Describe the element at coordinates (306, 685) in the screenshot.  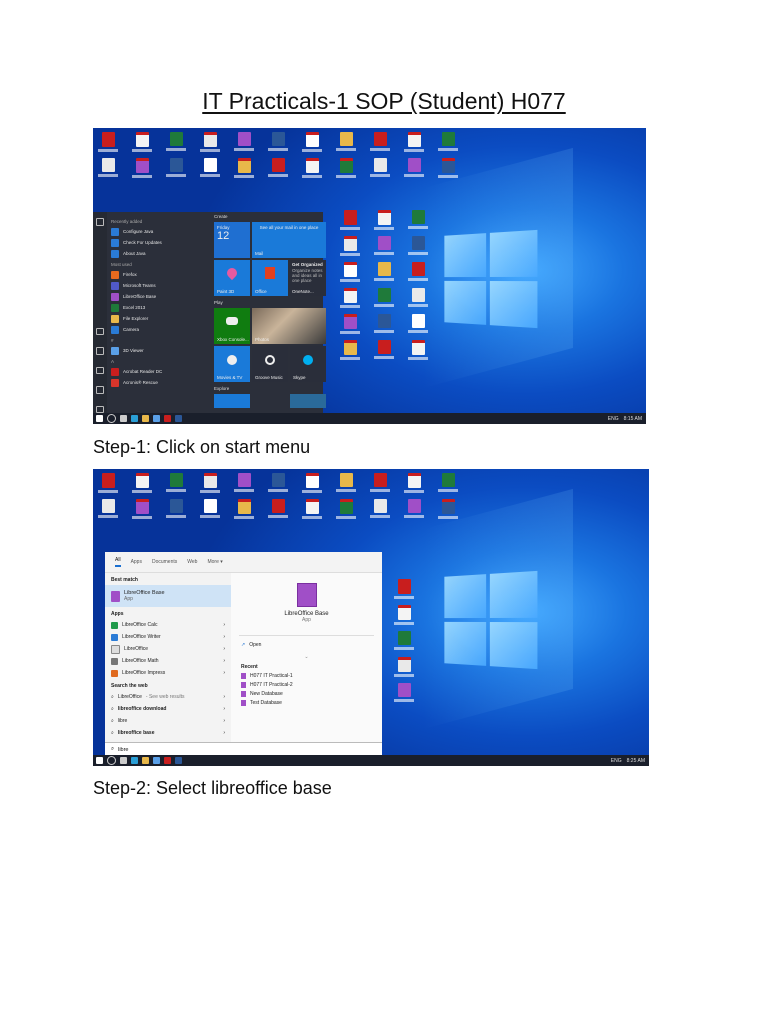
I see `recent-item: H077 IT Practical-2` at that location.